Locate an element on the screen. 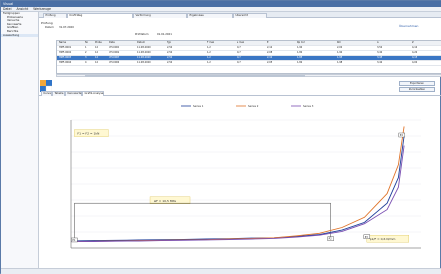 The image size is (441, 274). column-header: Rm is located at coordinates (339, 43).